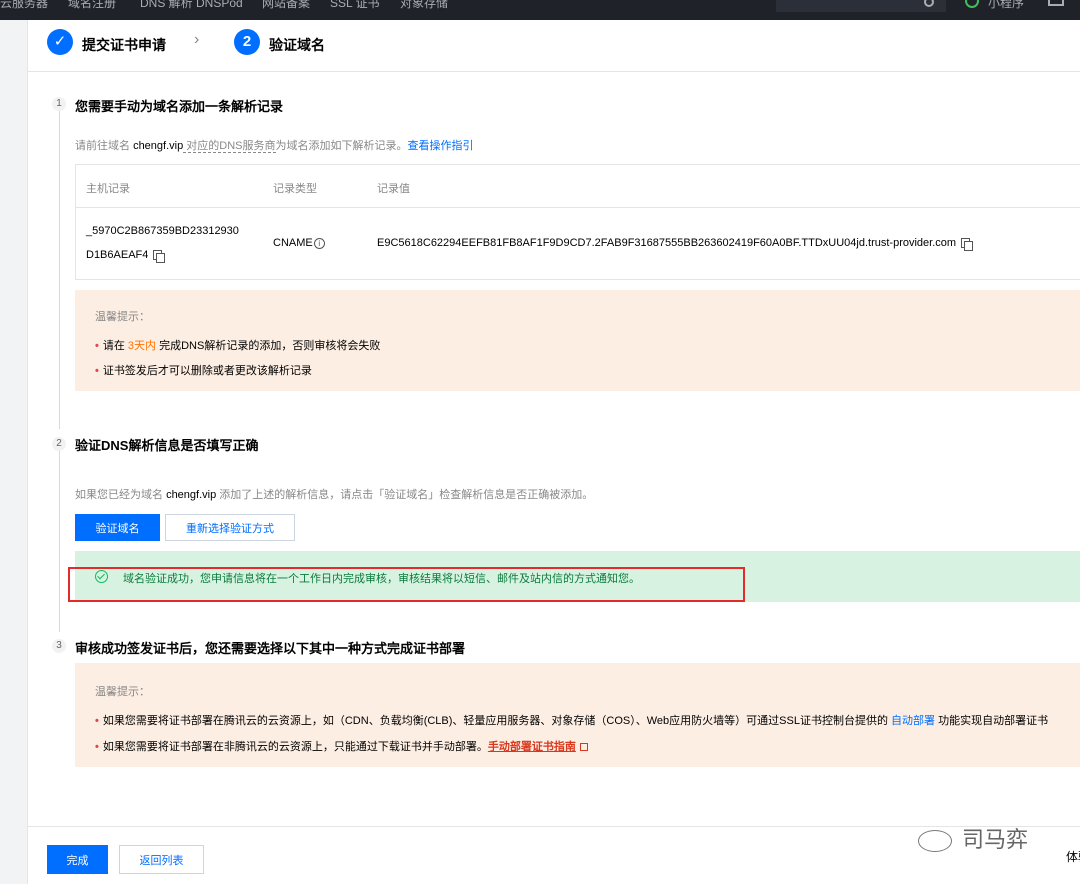 The image size is (1080, 884). Describe the element at coordinates (861, 6) in the screenshot. I see `search-input` at that location.